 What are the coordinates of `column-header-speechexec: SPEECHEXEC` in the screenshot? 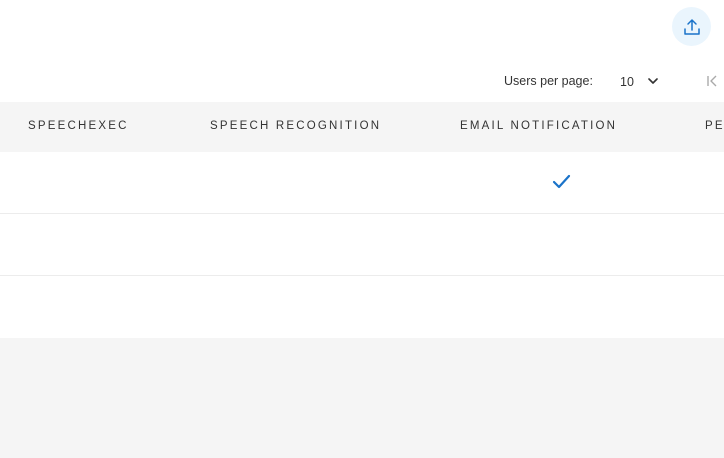 It's located at (78, 126).